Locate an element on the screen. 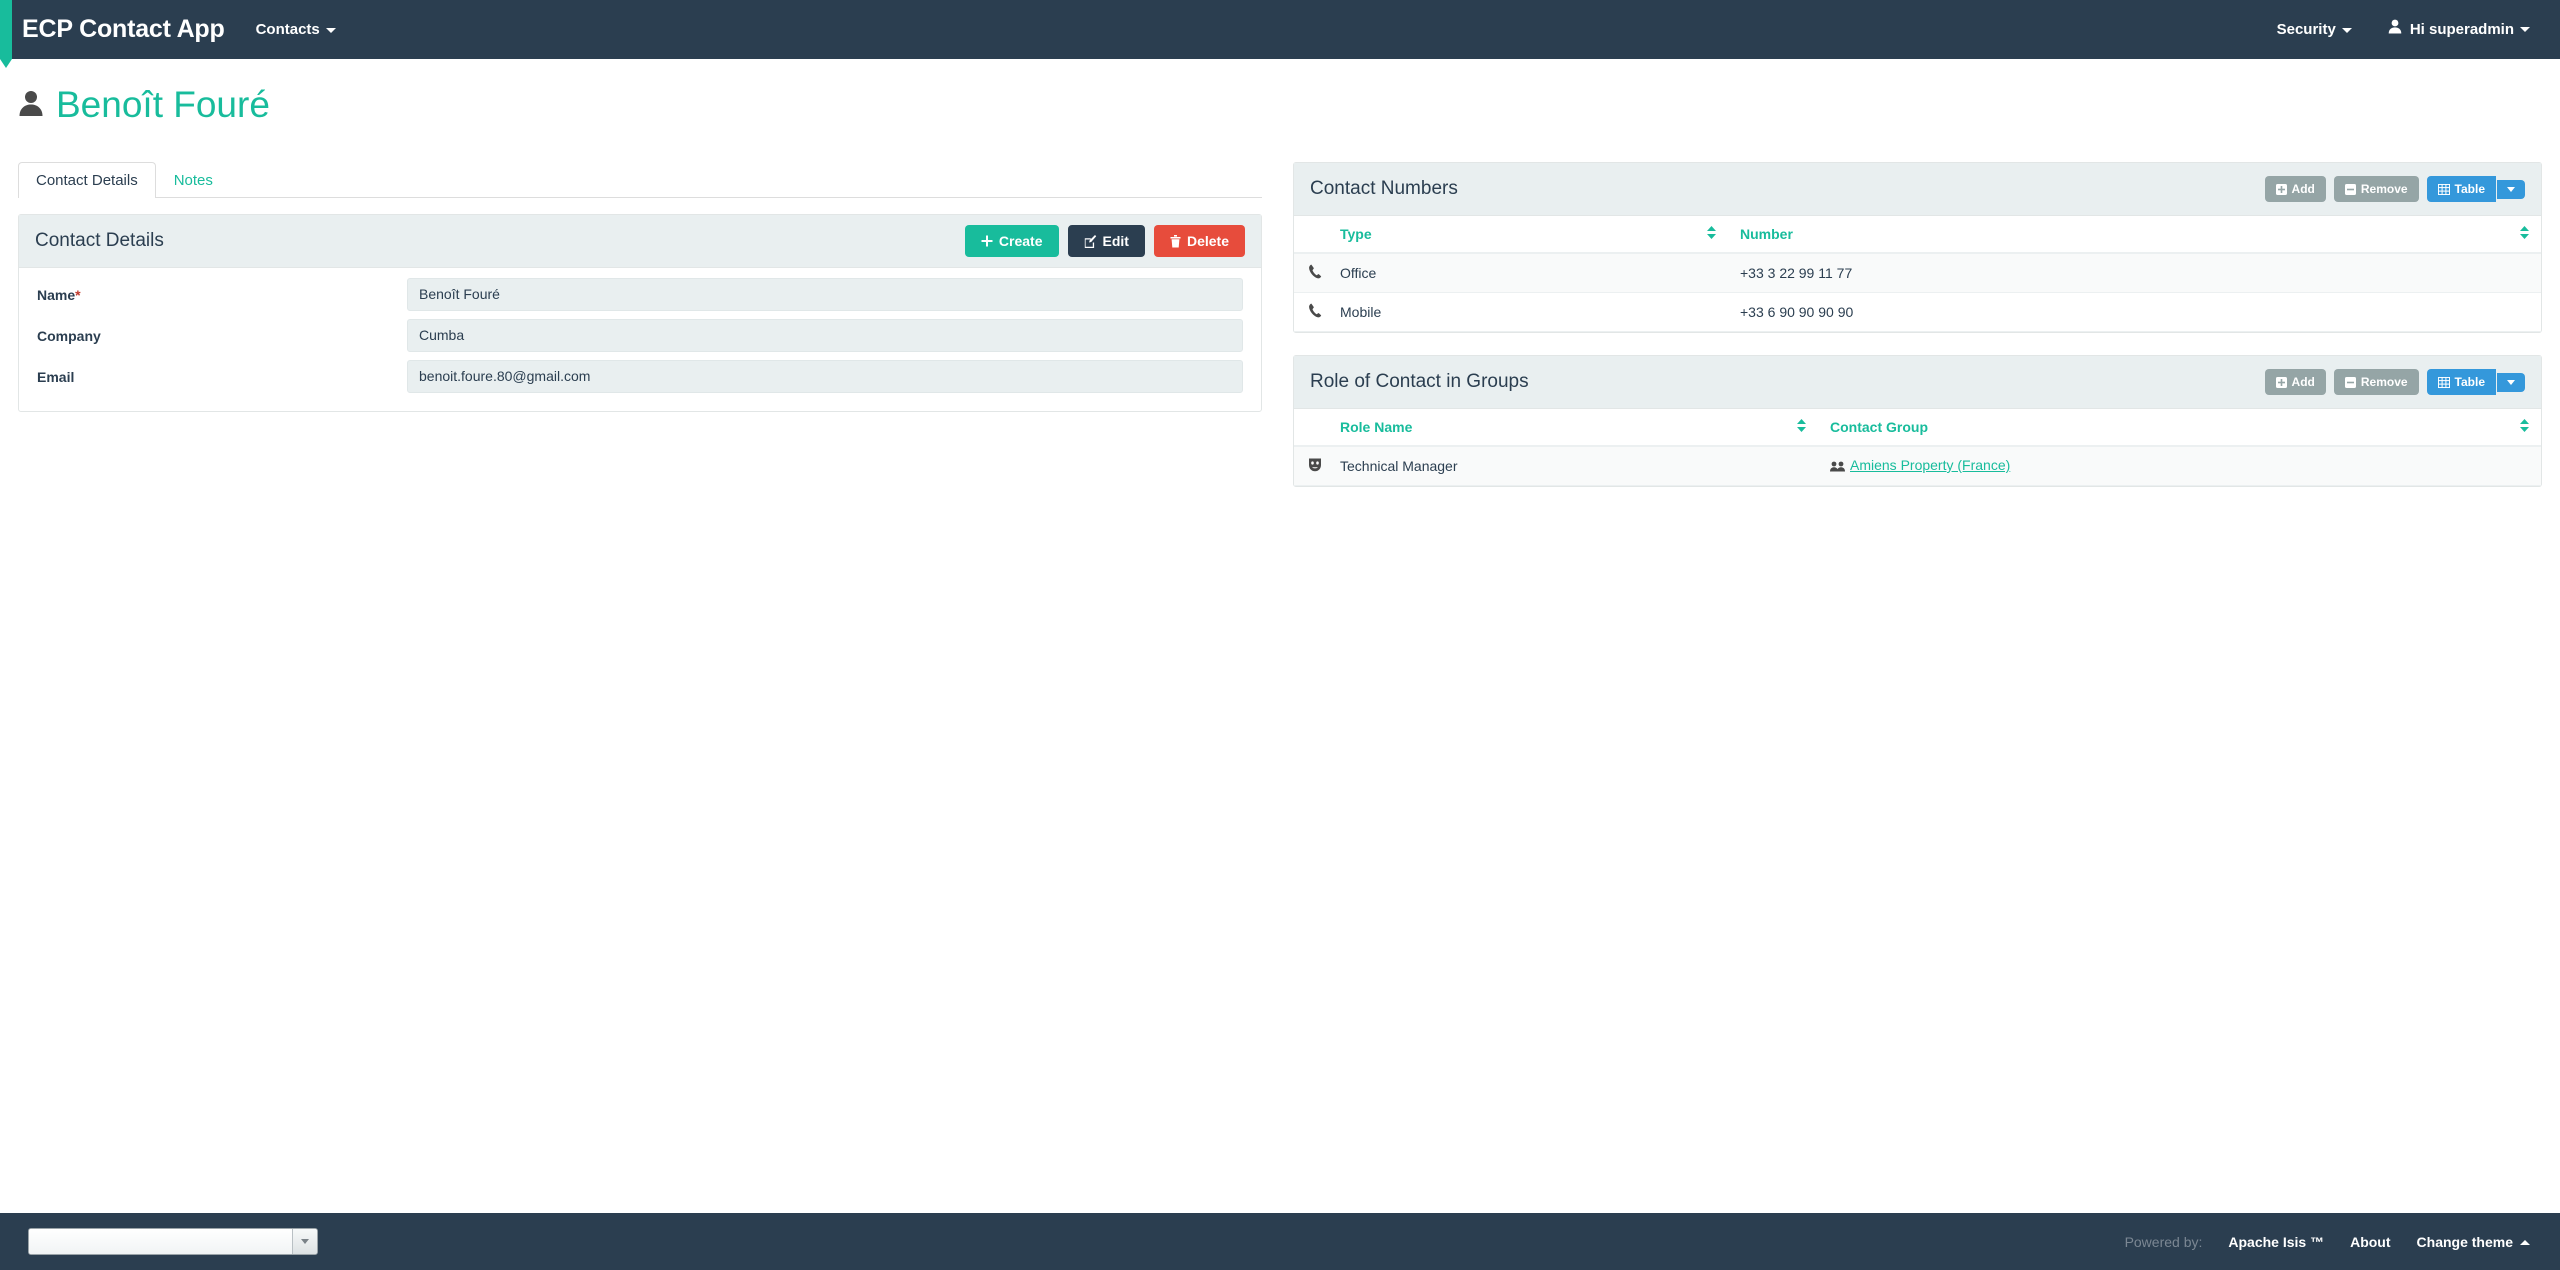 The height and width of the screenshot is (1270, 2560). property-row-company: Company Cumba is located at coordinates (640, 335).